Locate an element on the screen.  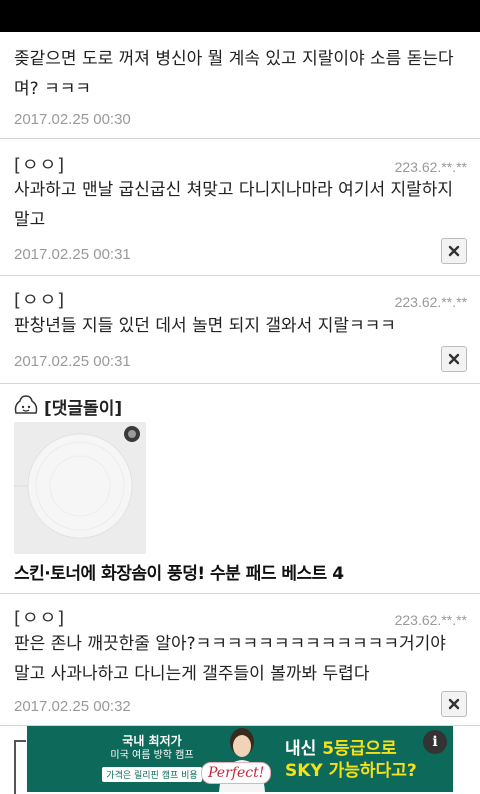
next-comment-edge is located at coordinates (20, 767).